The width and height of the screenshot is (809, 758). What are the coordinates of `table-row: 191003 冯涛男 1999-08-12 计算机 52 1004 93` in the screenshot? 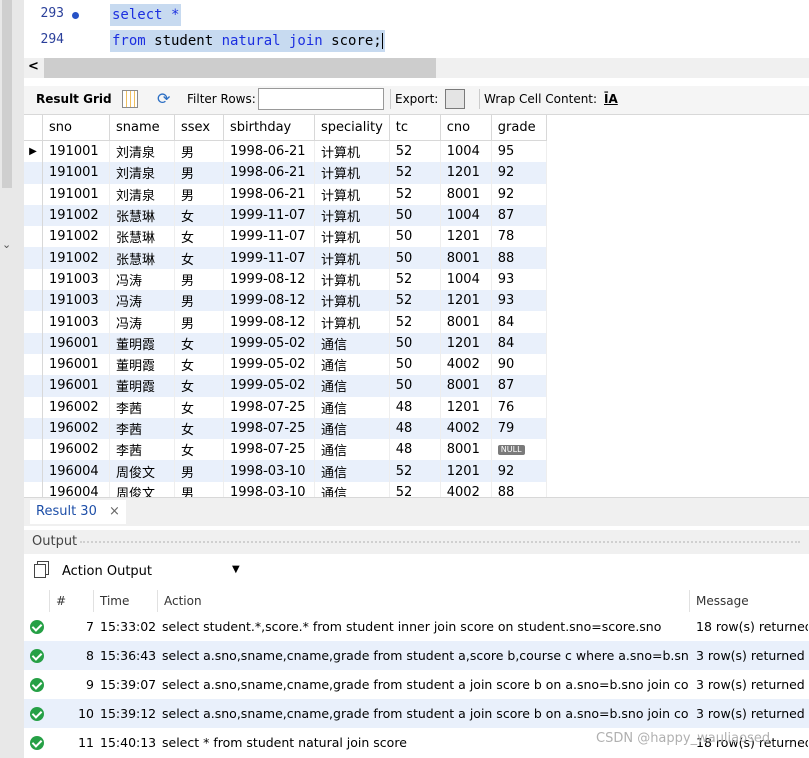 It's located at (285, 279).